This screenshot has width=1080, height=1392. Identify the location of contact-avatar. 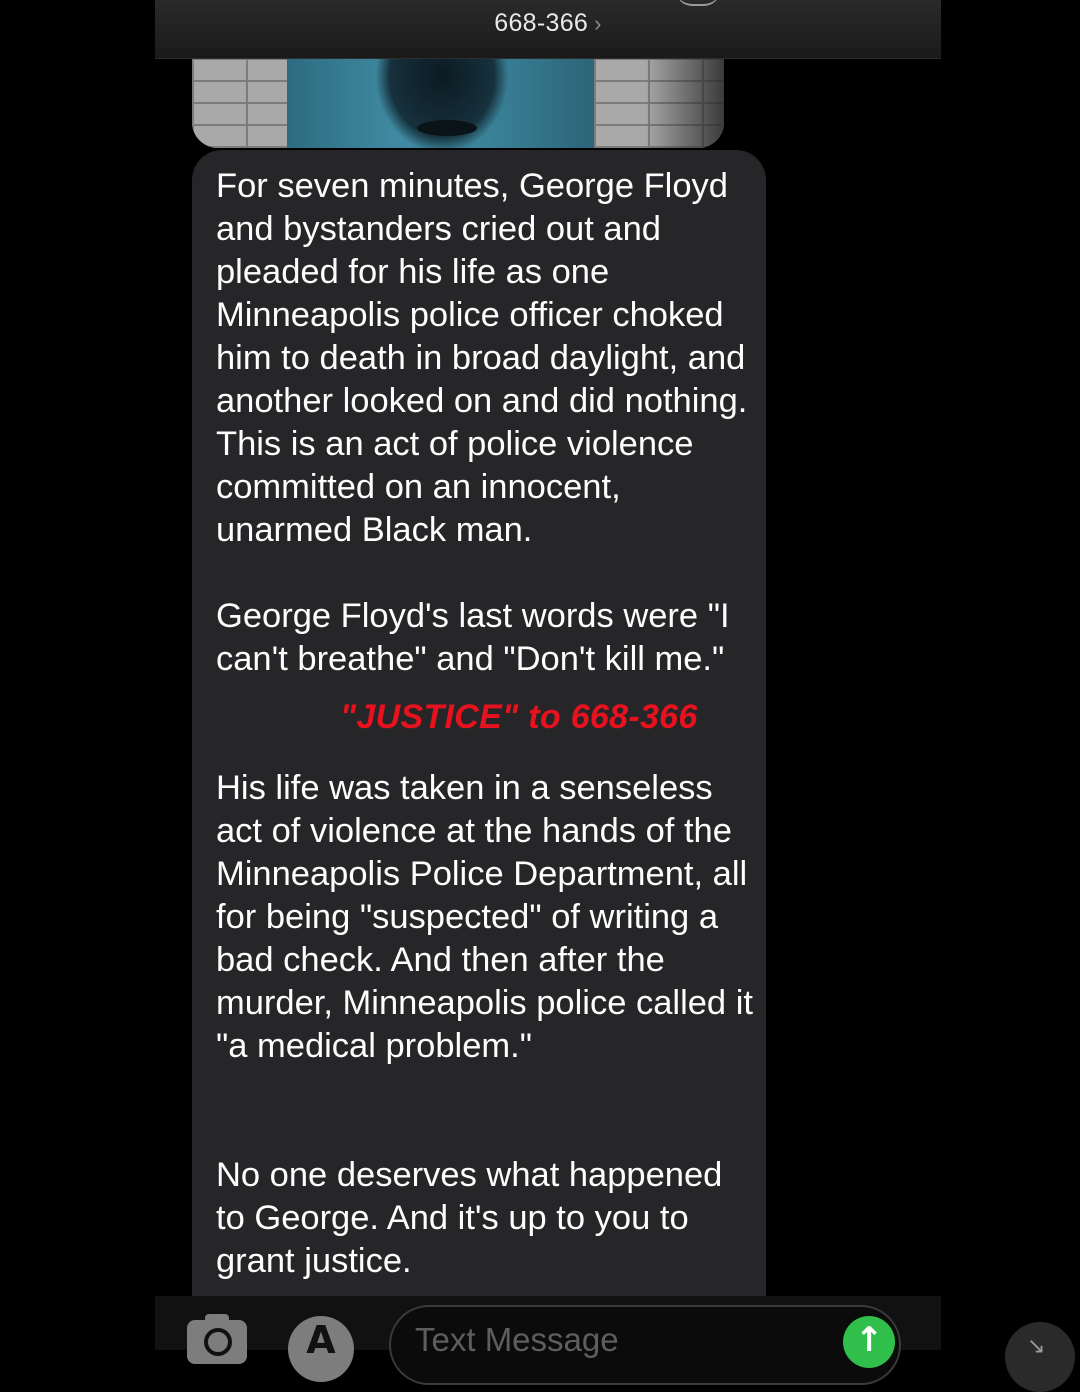
(698, 3).